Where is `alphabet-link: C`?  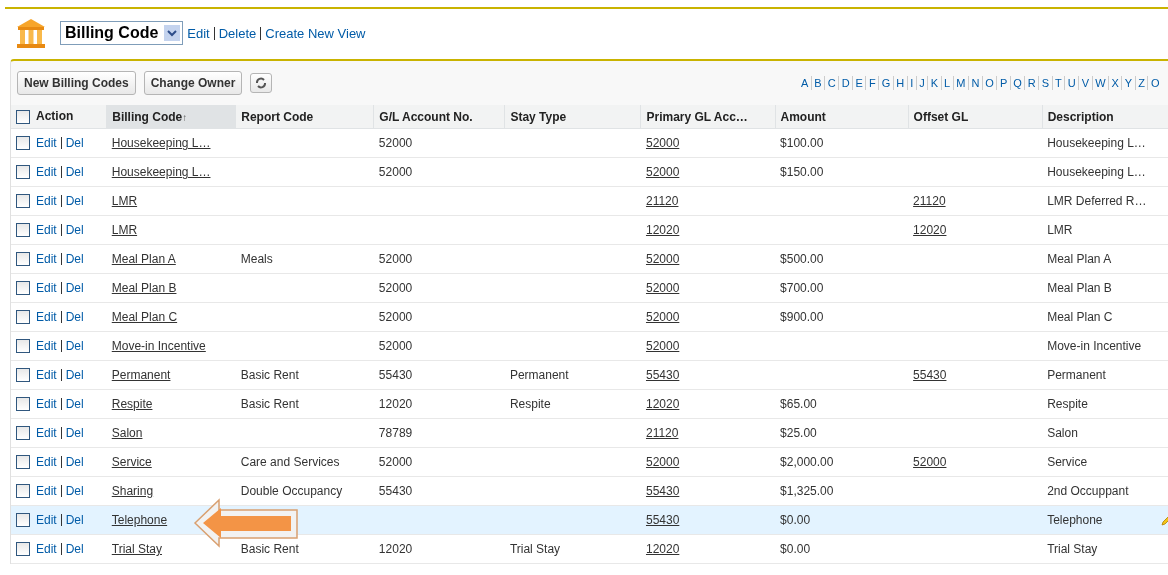
alphabet-link: C is located at coordinates (832, 83).